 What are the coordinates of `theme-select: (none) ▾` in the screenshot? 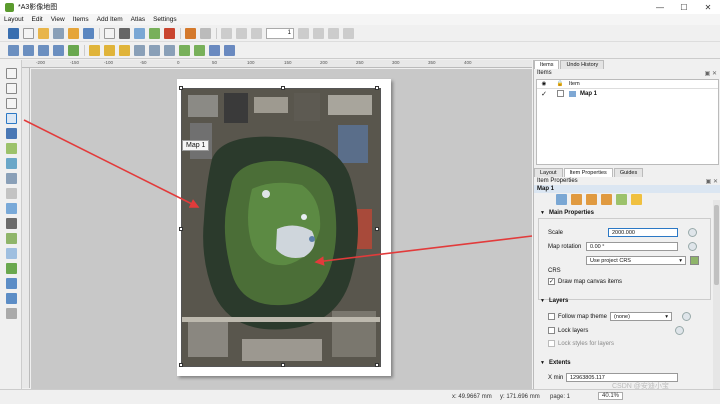 It's located at (641, 316).